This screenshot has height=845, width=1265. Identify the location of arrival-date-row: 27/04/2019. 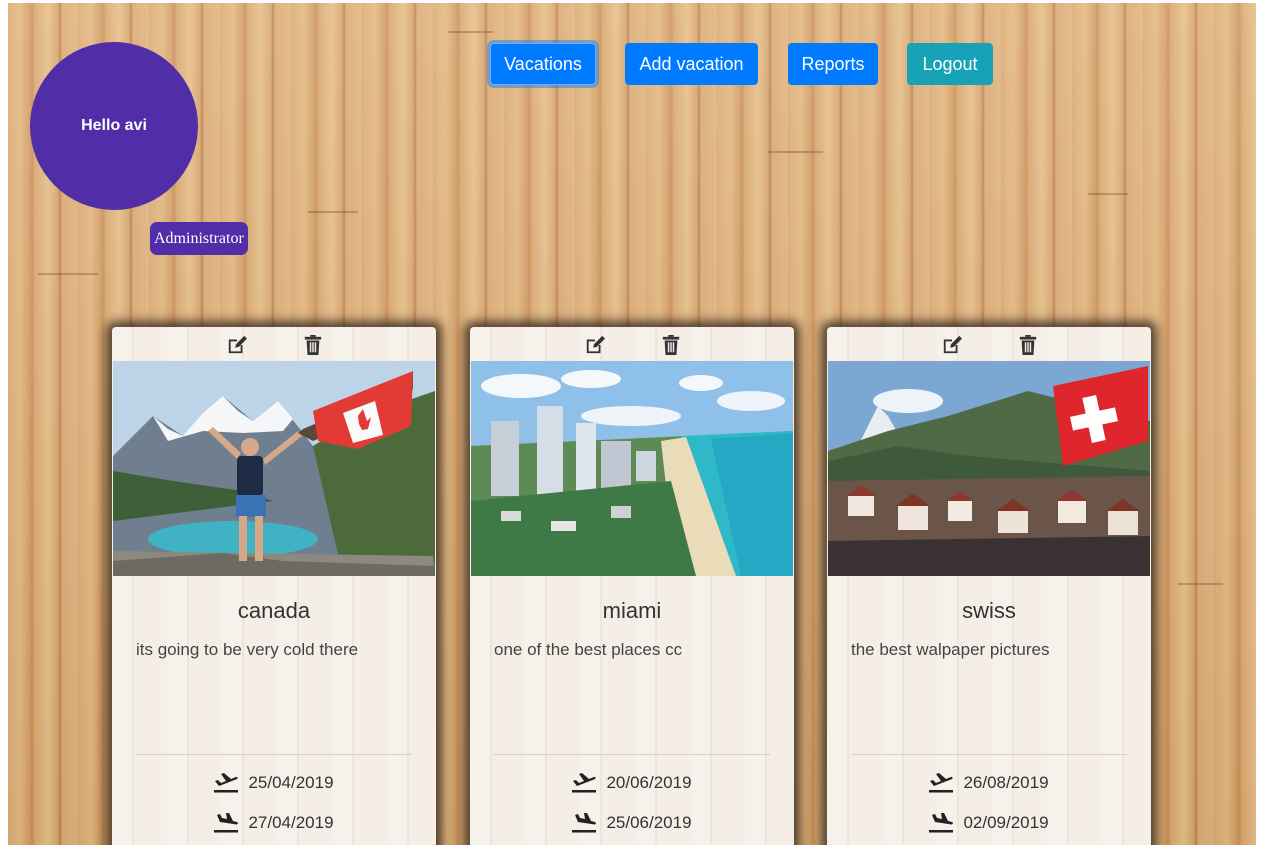
(274, 823).